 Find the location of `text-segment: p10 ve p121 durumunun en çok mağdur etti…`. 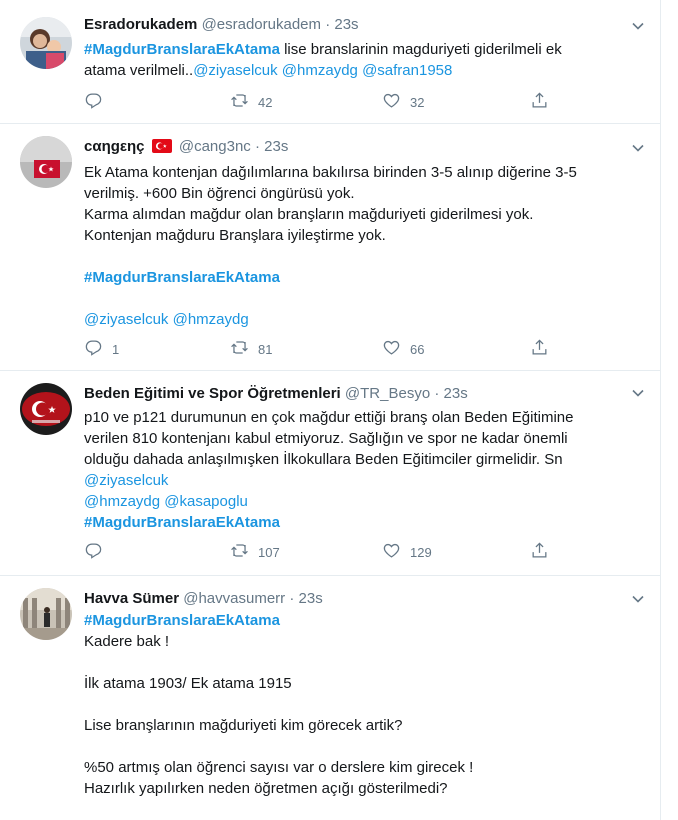

text-segment: p10 ve p121 durumunun en çok mağdur etti… is located at coordinates (329, 417).